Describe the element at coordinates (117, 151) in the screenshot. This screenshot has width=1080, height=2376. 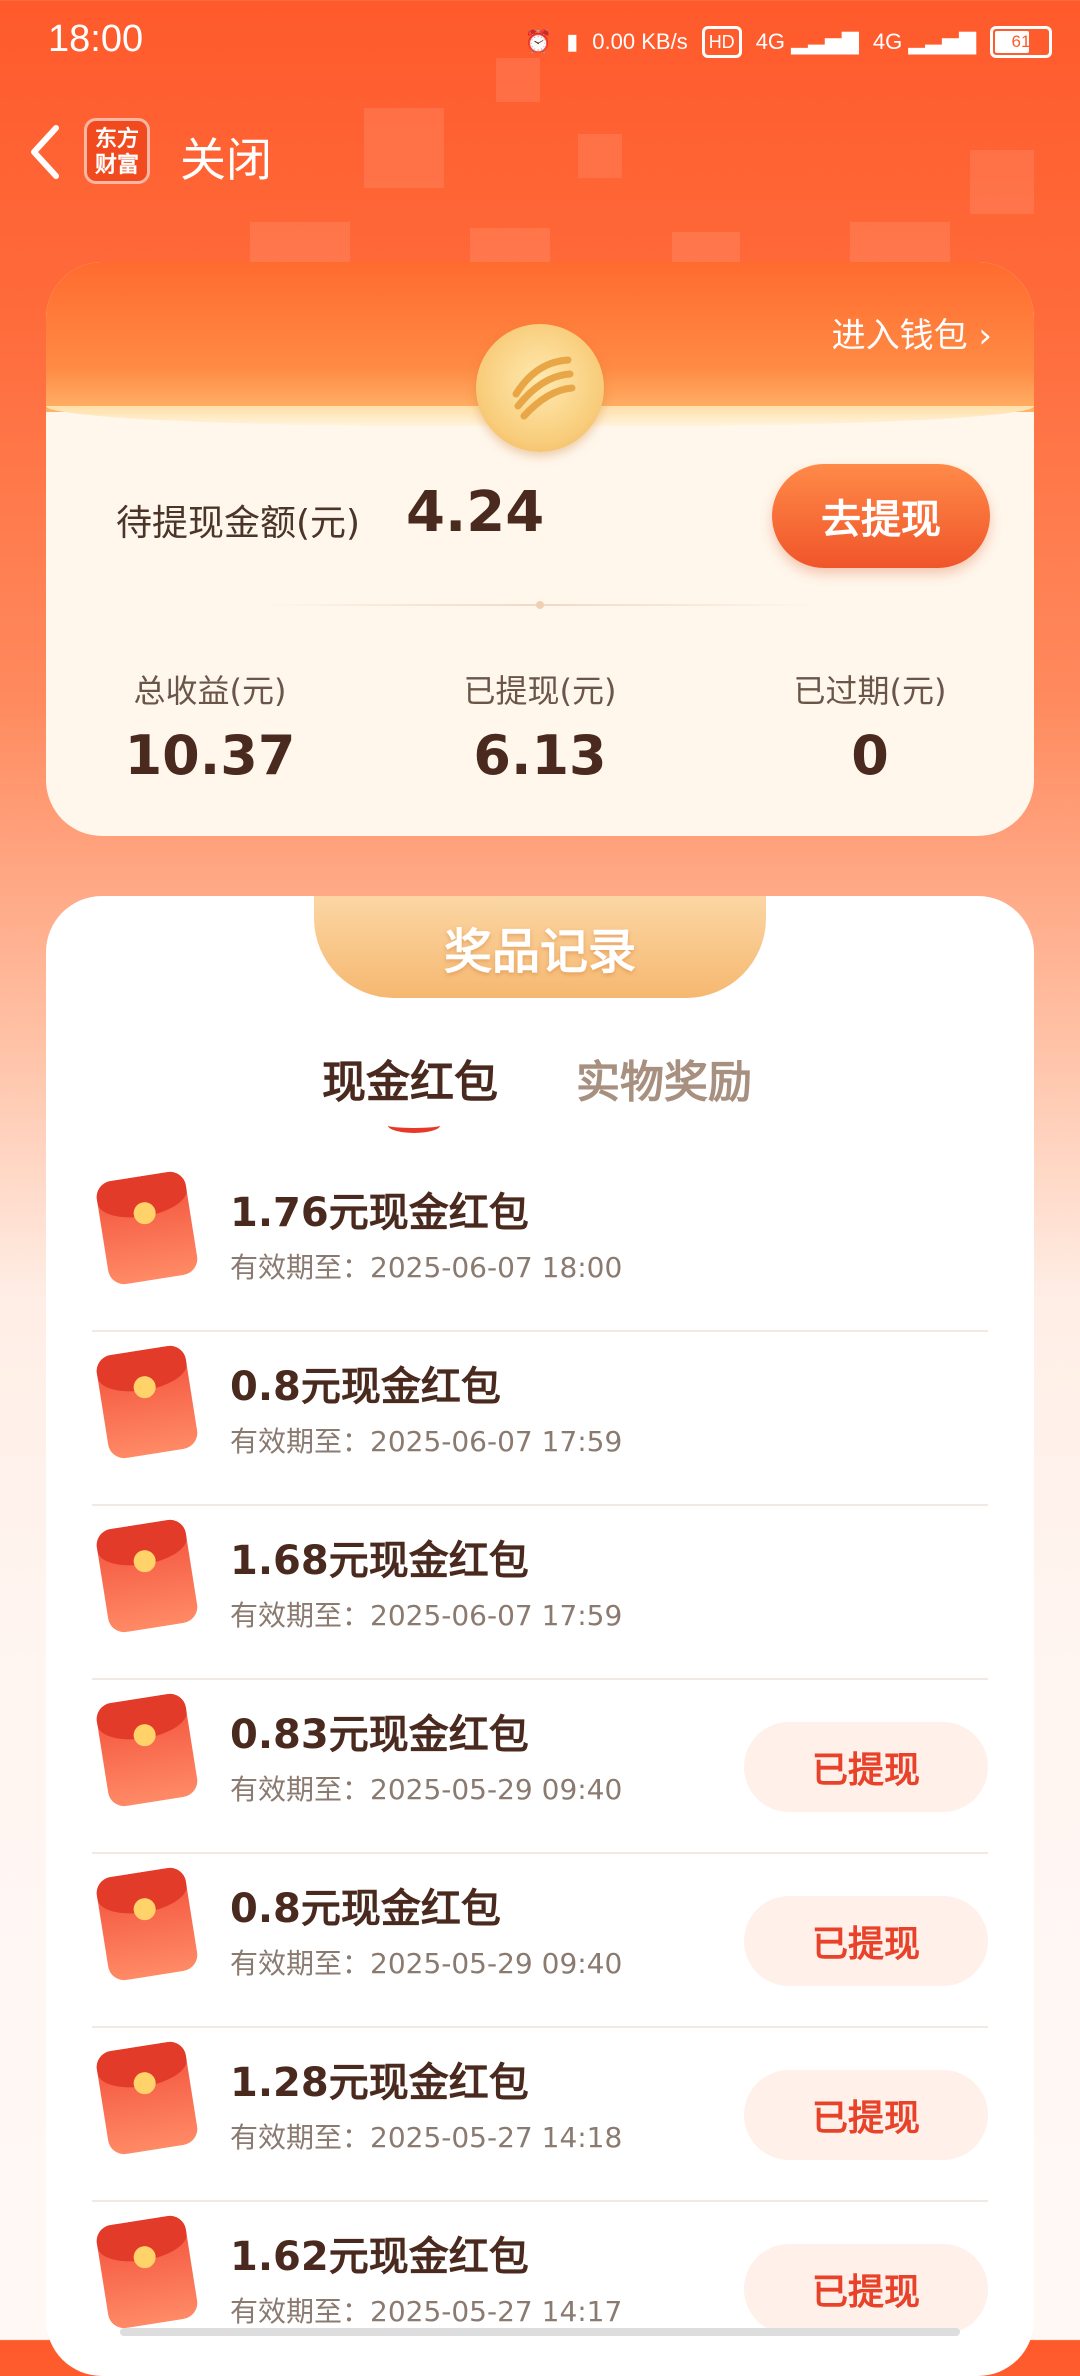
I see `app-logo: 东方 财富` at that location.